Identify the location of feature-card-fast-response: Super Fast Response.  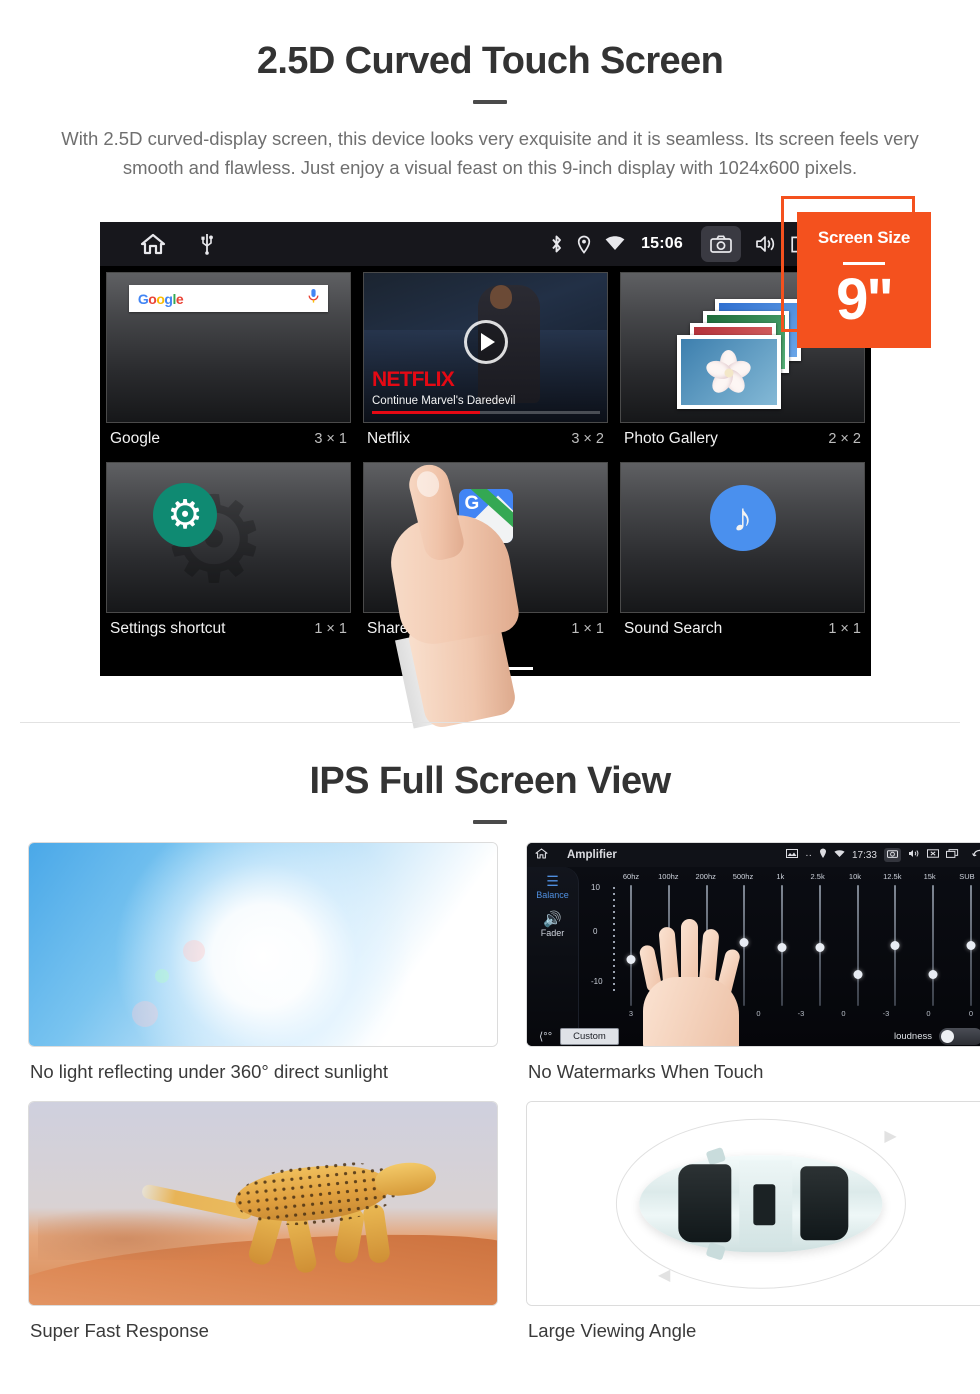
(263, 1230).